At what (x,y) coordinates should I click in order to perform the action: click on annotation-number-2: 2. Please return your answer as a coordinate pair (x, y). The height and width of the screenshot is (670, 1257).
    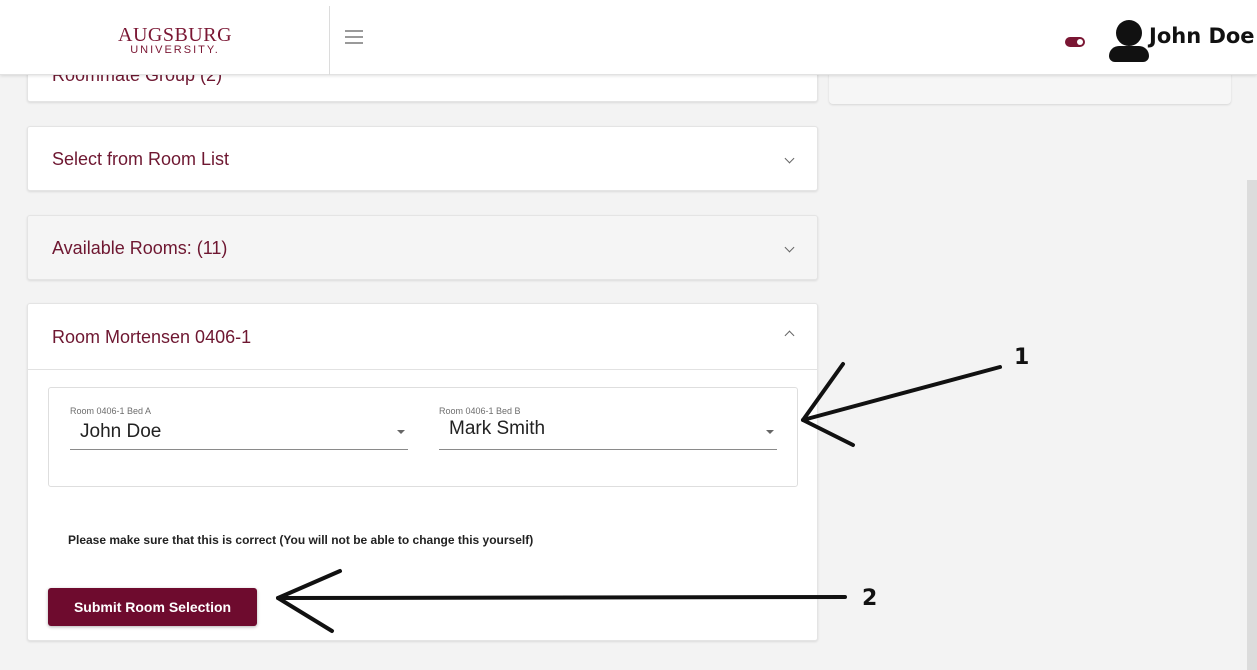
    Looking at the image, I should click on (869, 598).